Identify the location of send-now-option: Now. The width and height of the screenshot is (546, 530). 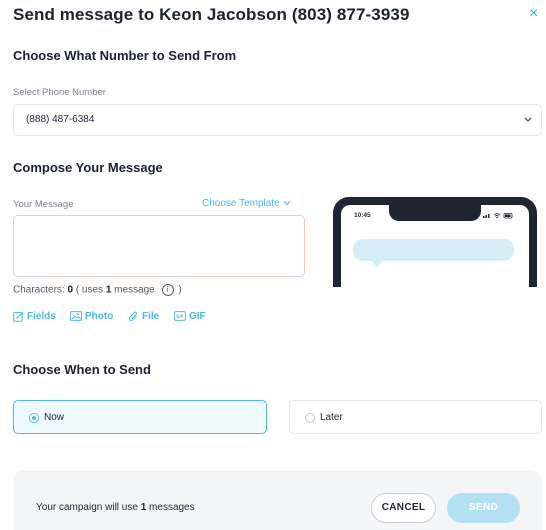
(140, 417).